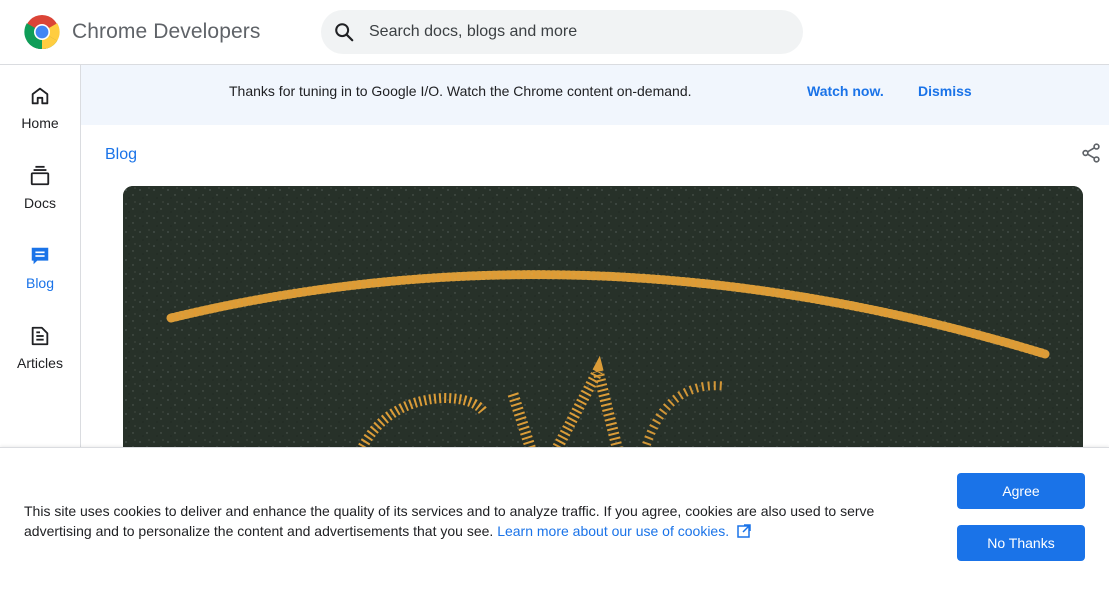  I want to click on no-thanks-button: No Thanks, so click(1021, 543).